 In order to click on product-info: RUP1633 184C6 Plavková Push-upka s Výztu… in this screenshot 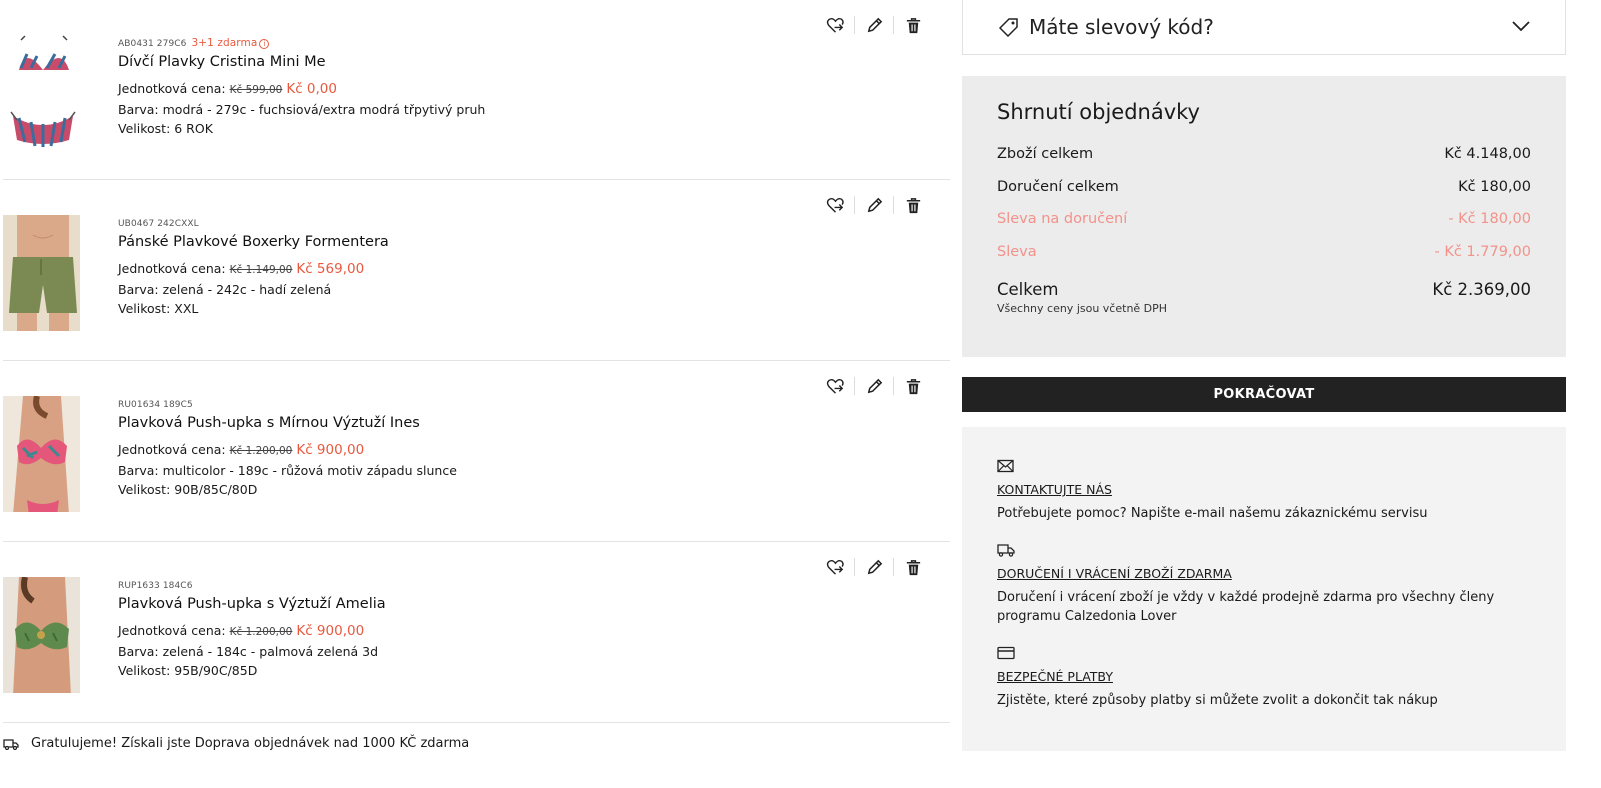, I will do `click(252, 630)`.